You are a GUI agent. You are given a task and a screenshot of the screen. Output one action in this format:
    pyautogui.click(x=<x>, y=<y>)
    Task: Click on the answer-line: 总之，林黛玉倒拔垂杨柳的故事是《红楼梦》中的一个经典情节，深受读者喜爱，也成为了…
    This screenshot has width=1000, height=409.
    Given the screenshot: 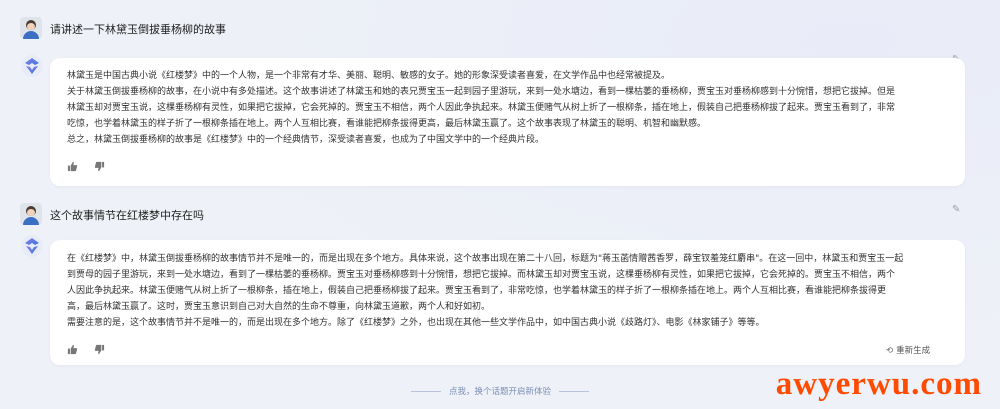 What is the action you would take?
    pyautogui.click(x=306, y=140)
    